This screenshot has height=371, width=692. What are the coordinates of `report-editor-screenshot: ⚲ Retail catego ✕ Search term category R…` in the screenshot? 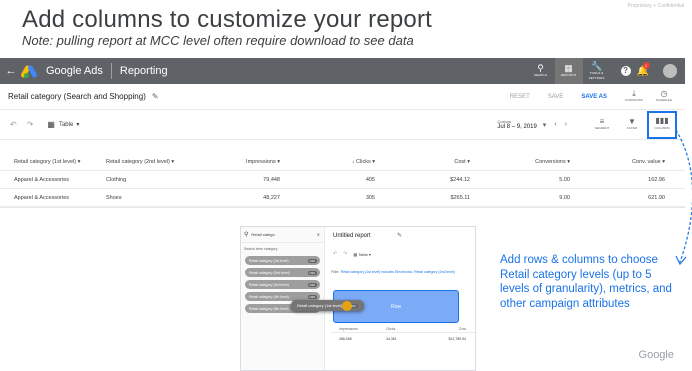 It's located at (358, 298).